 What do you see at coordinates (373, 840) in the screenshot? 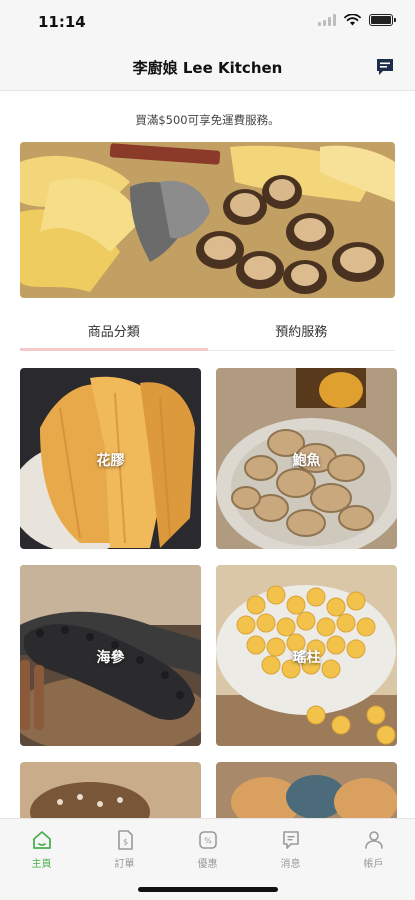
I see `account-icon` at bounding box center [373, 840].